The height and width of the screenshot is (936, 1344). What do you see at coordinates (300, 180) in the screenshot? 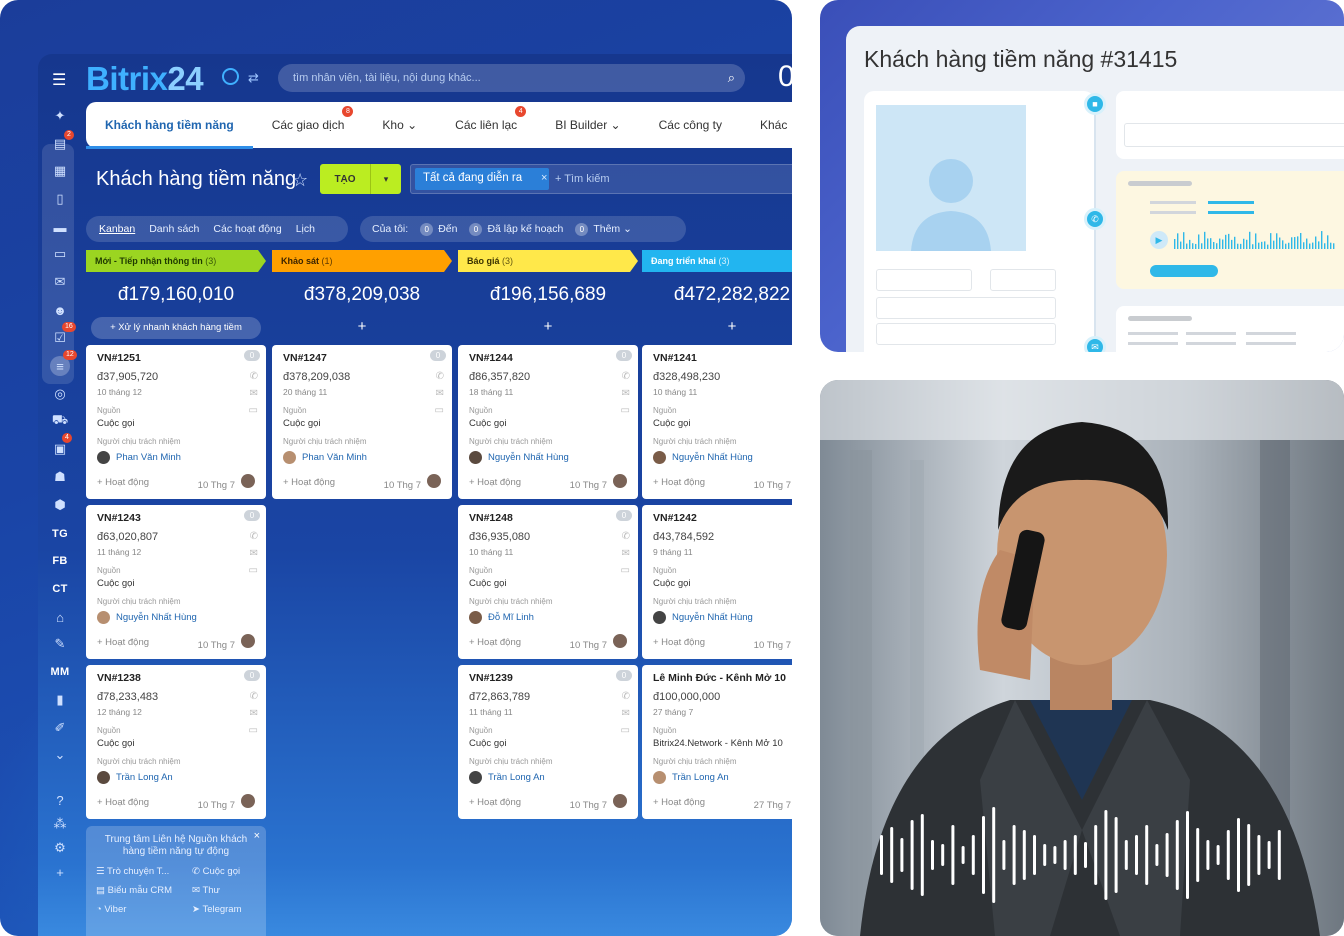
I see `star-icon: ☆` at bounding box center [300, 180].